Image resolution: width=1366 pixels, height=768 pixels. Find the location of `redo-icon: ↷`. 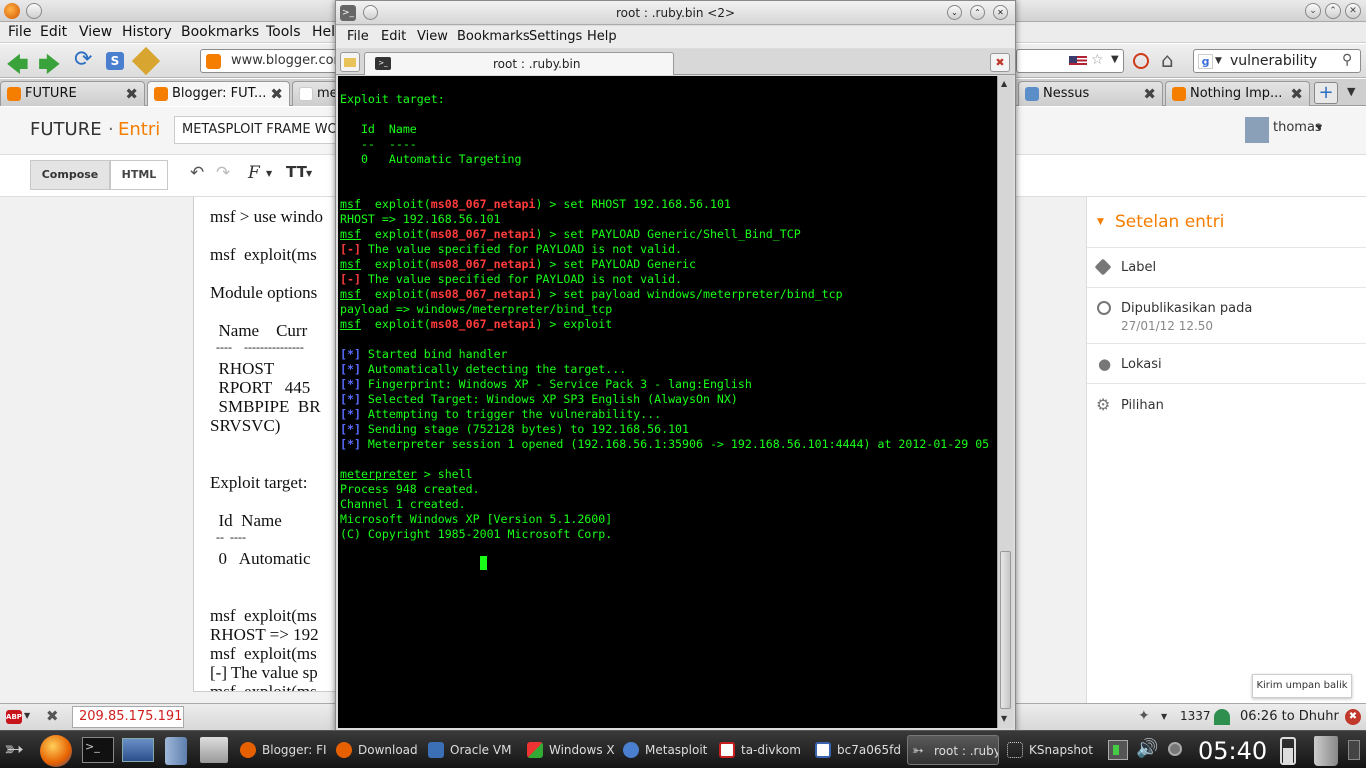

redo-icon: ↷ is located at coordinates (223, 173).